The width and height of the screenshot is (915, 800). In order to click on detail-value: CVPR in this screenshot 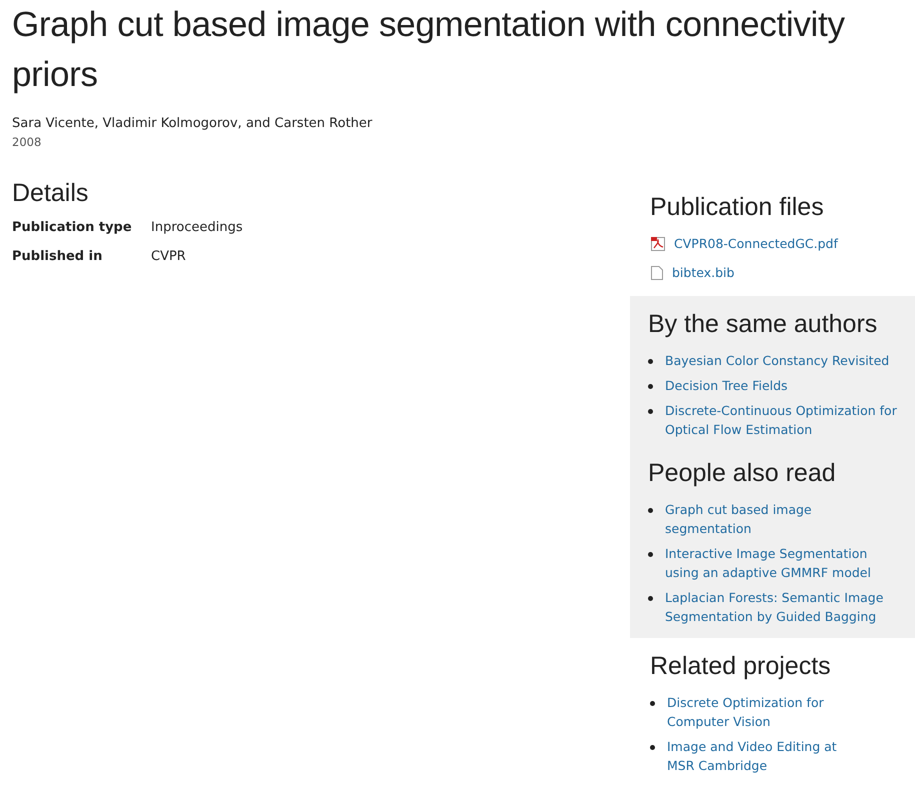, I will do `click(168, 256)`.